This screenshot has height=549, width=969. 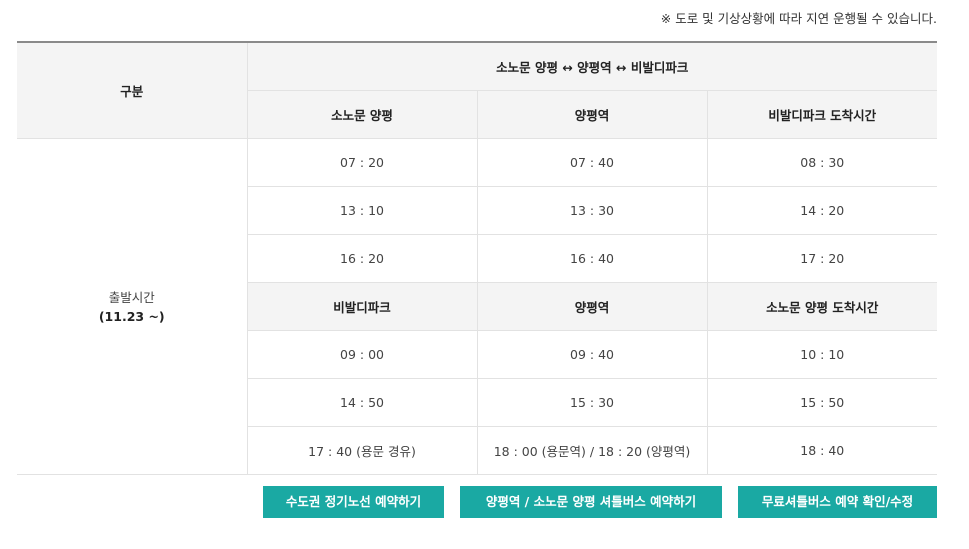 I want to click on time-cell: 08 : 30, so click(x=822, y=162).